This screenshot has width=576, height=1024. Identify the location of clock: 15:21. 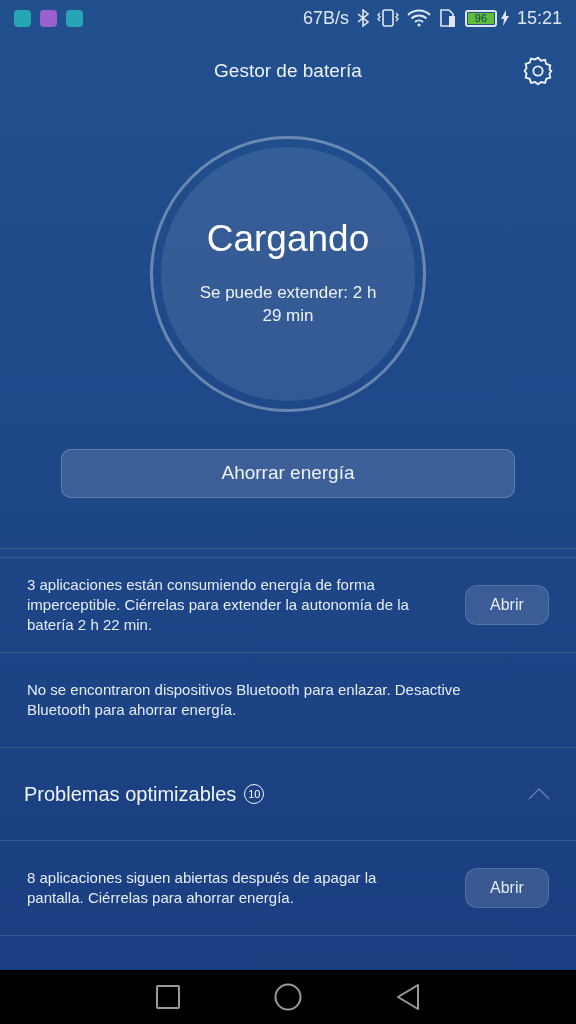
(539, 18).